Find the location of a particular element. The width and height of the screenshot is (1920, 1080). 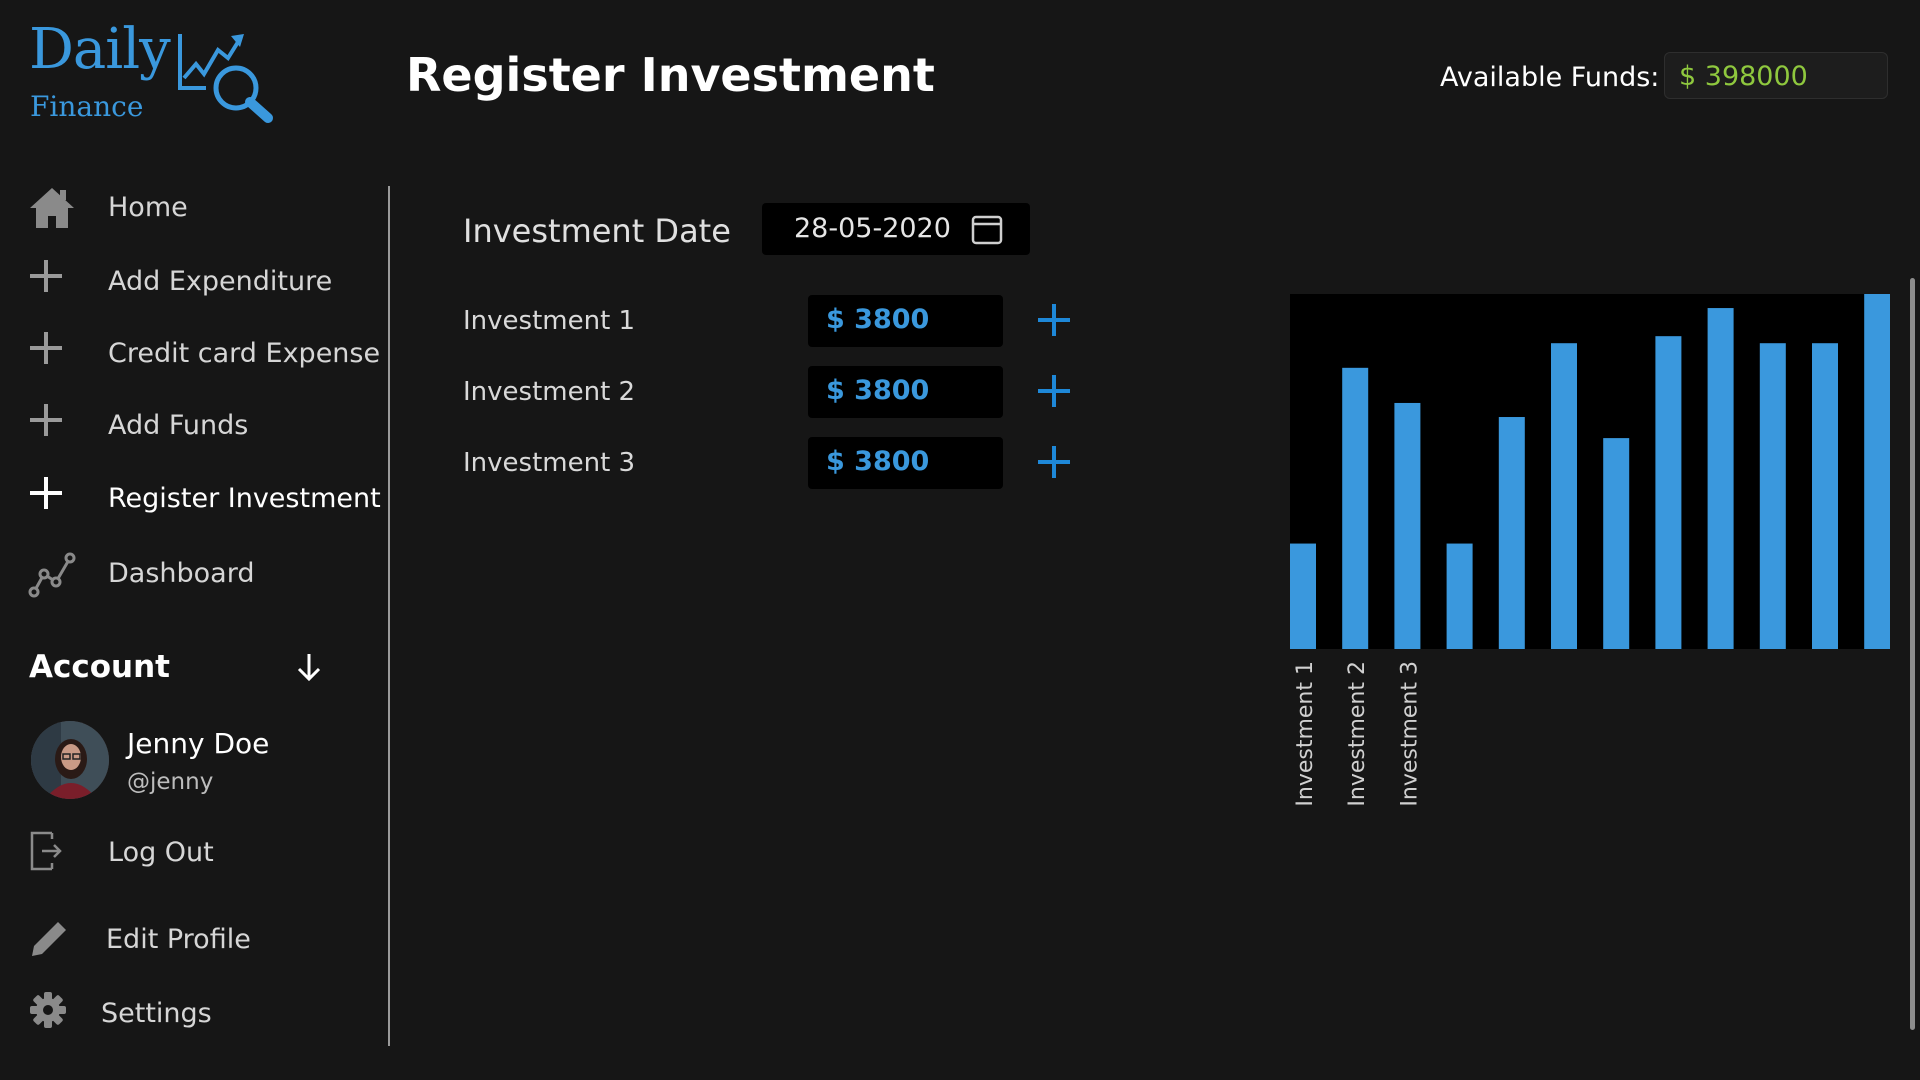

sidebar-divider is located at coordinates (389, 616).